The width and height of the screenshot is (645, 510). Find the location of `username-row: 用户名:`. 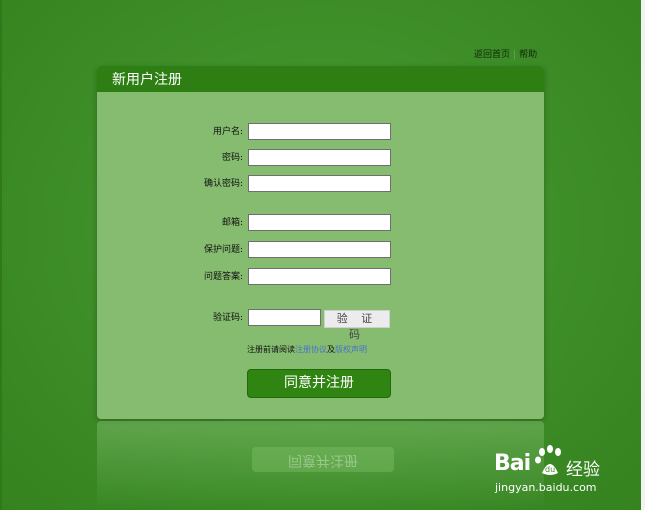

username-row: 用户名: is located at coordinates (320, 132).